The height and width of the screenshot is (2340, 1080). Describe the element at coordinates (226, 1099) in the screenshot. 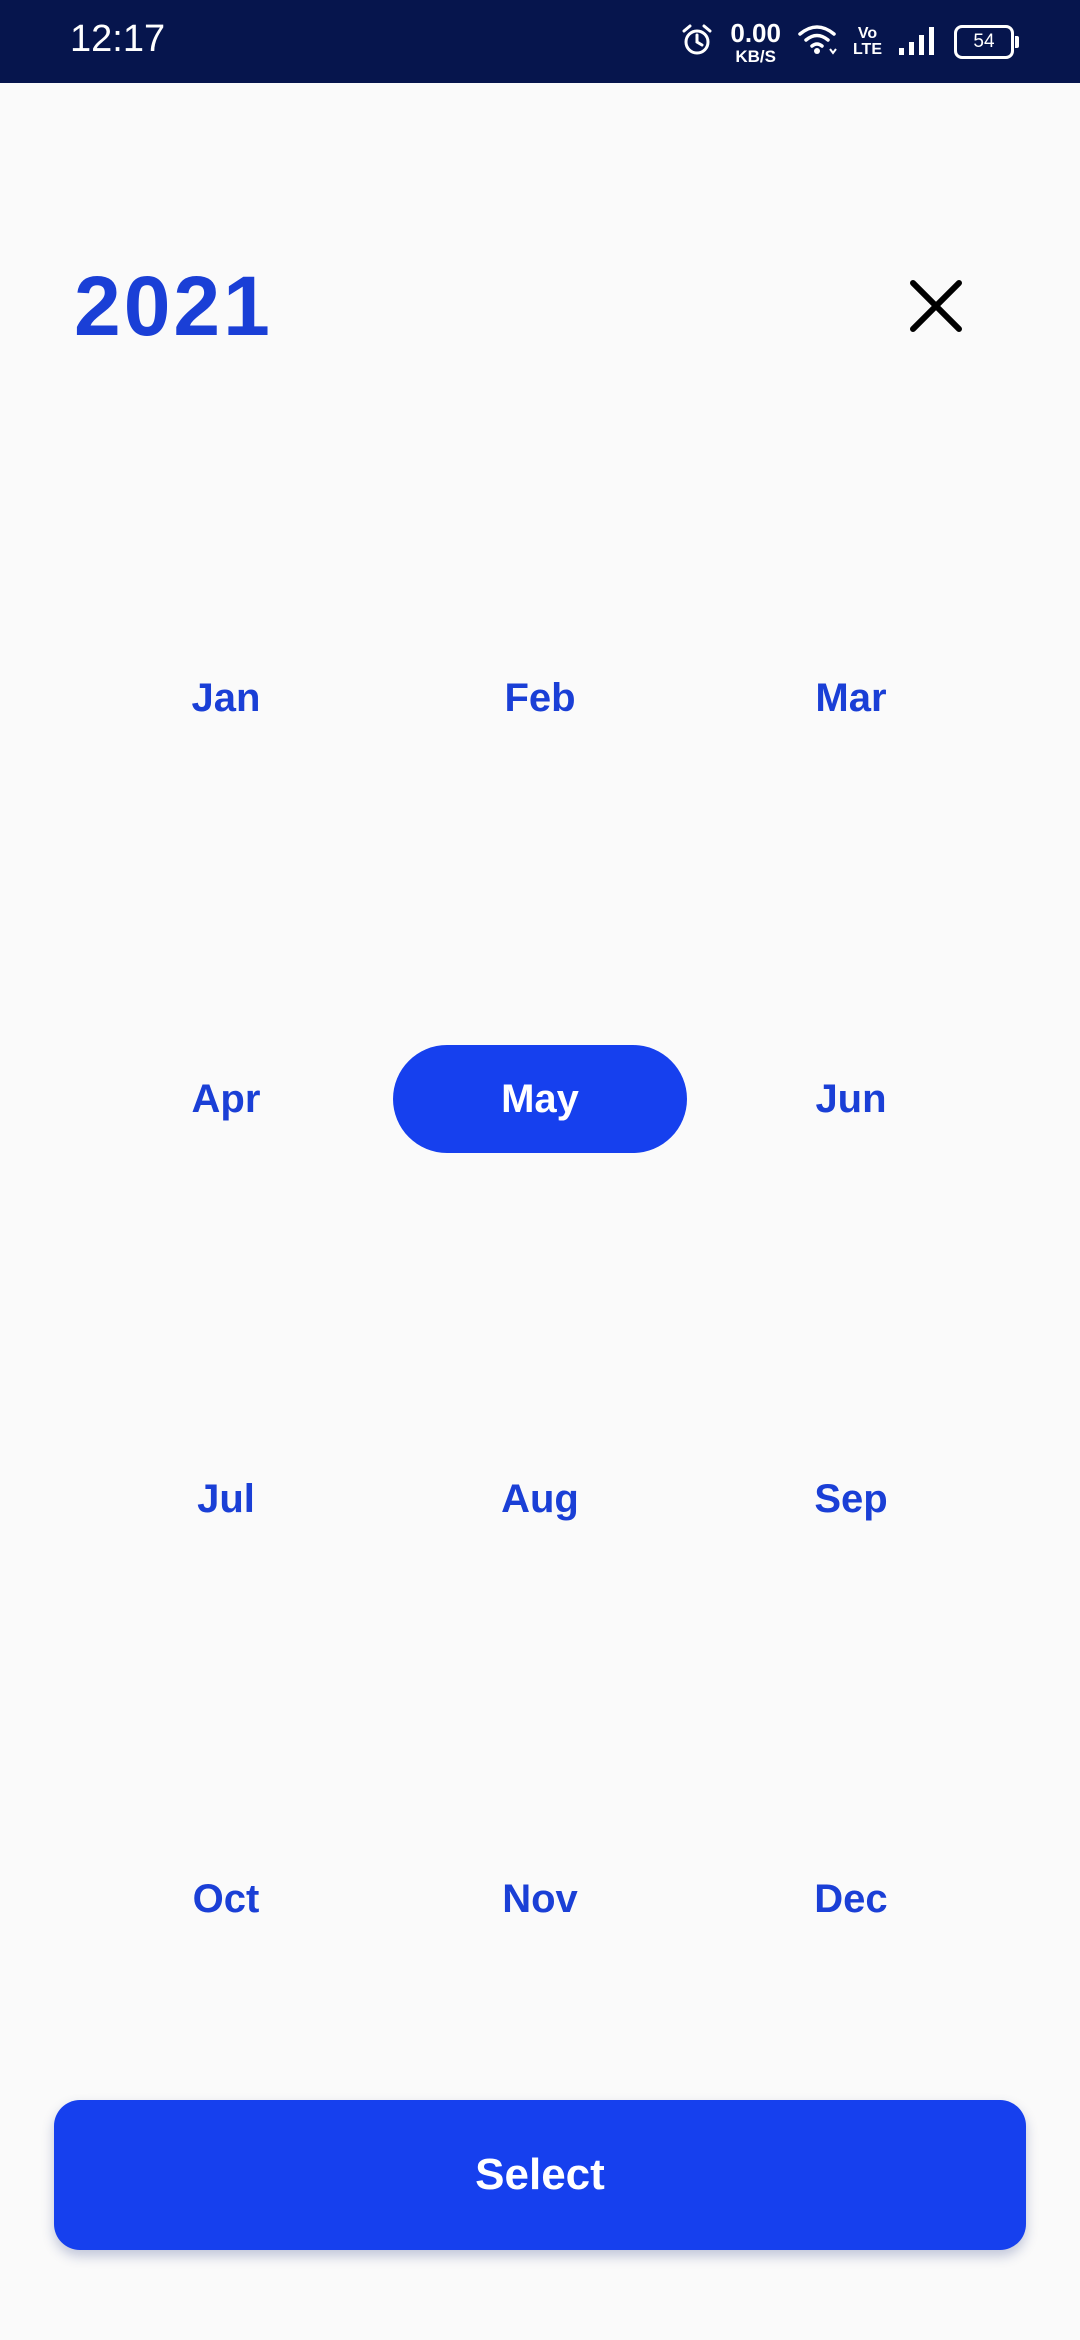

I see `month-apr: Apr` at that location.